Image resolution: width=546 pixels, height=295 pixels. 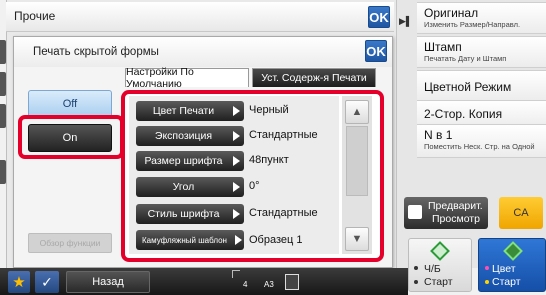 I want to click on preview-label-line2: Просмотр, so click(x=456, y=219).